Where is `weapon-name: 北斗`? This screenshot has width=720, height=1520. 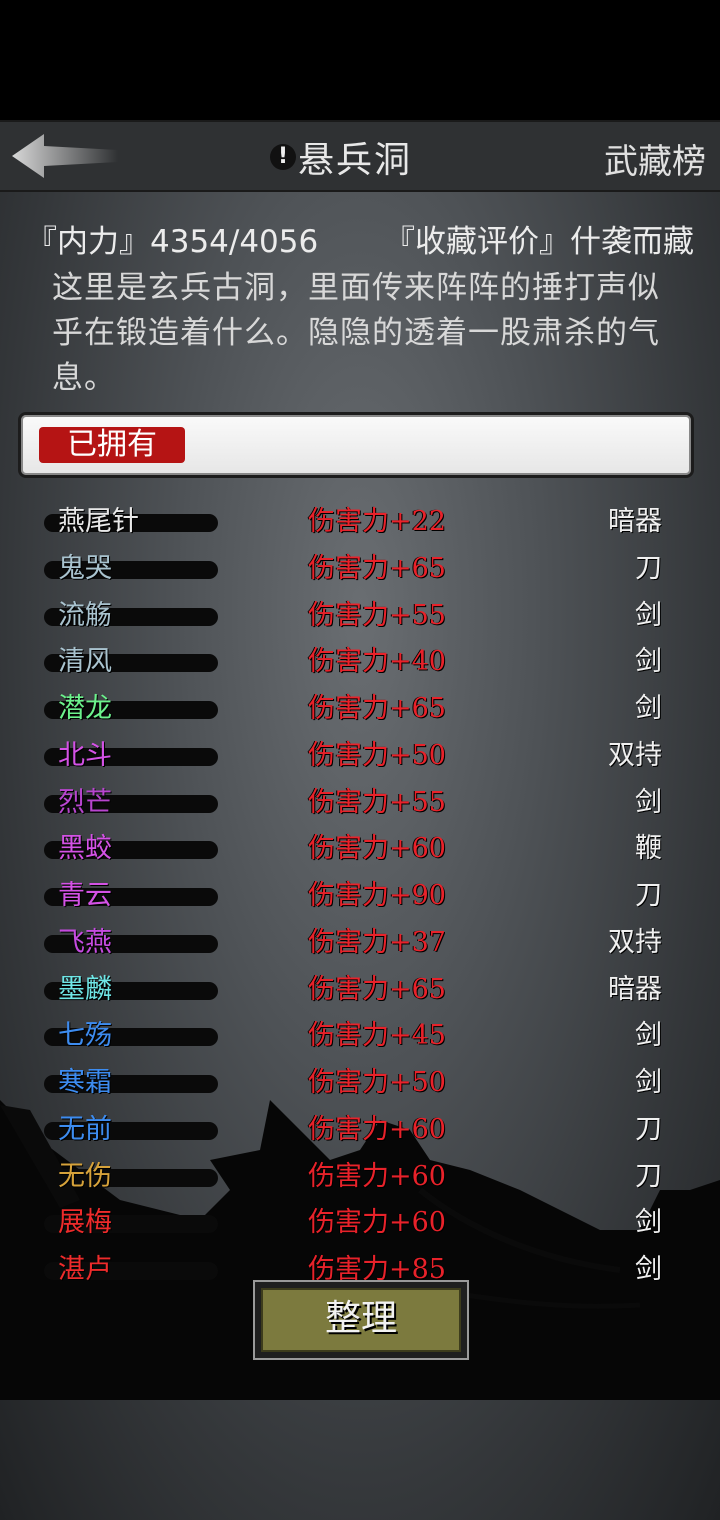 weapon-name: 北斗 is located at coordinates (85, 755).